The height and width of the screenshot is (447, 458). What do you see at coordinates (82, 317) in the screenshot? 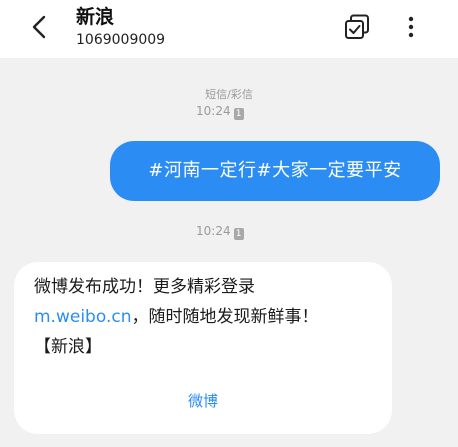
I see `weibo-link: m.weibo.cn` at bounding box center [82, 317].